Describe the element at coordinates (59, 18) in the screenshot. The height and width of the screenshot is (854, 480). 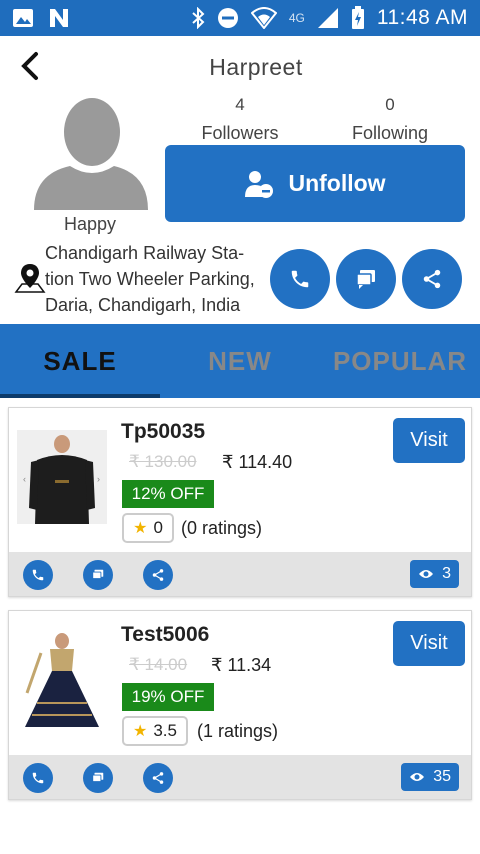
I see `n-logo-icon` at that location.